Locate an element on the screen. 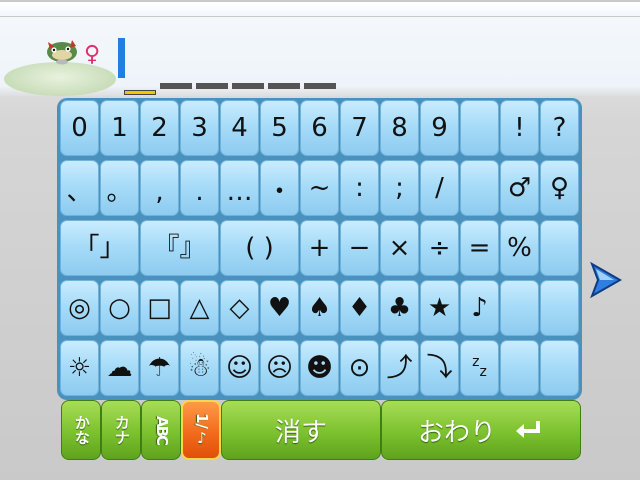  symbol-key: ☁ is located at coordinates (119, 368).